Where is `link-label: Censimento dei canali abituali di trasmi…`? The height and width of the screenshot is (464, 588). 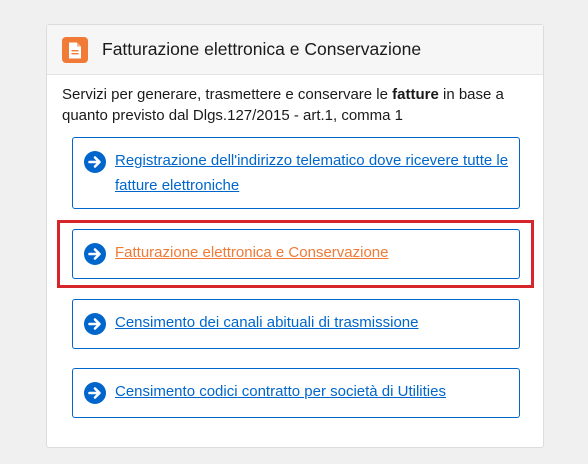
link-label: Censimento dei canali abituali di trasmi… is located at coordinates (314, 322).